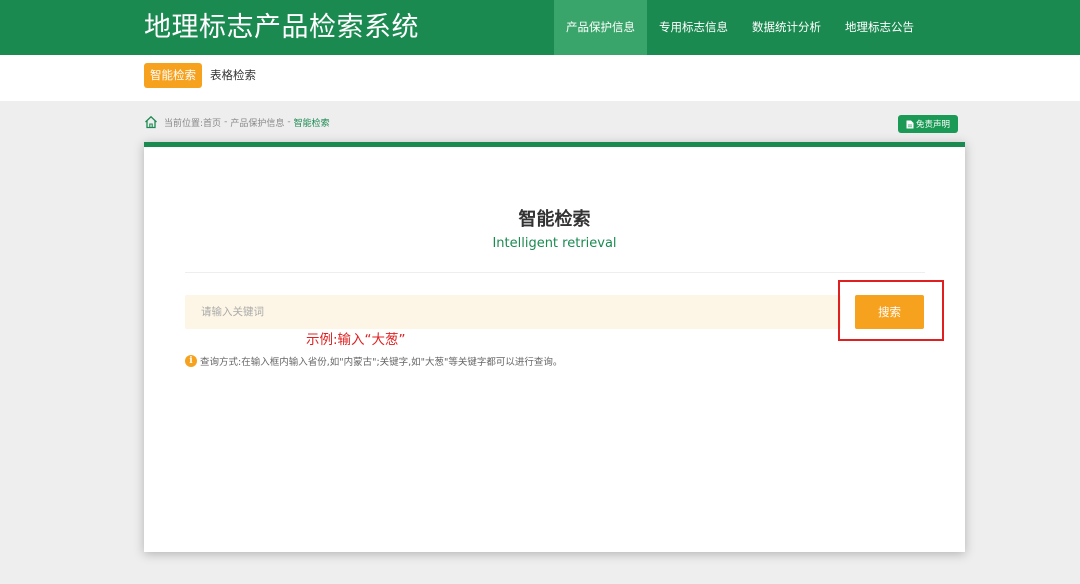 This screenshot has width=1080, height=584. What do you see at coordinates (554, 219) in the screenshot?
I see `page-title: 智能检索` at bounding box center [554, 219].